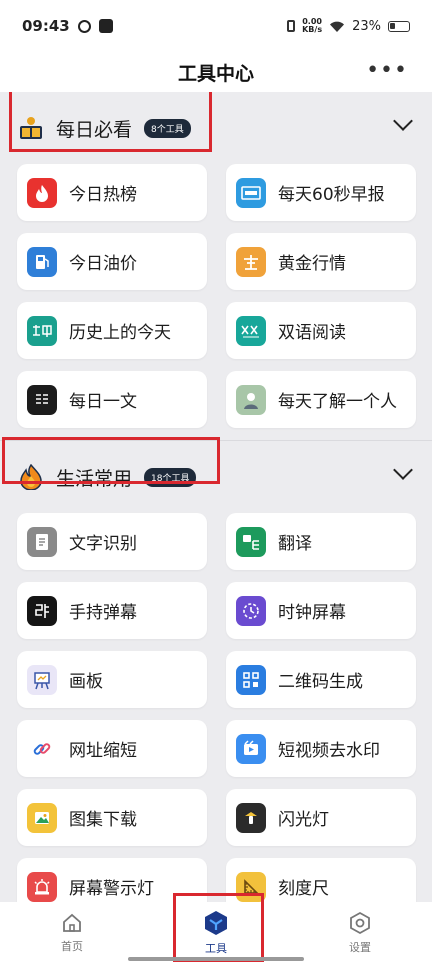  I want to click on nav-home: 首页, so click(72, 933).